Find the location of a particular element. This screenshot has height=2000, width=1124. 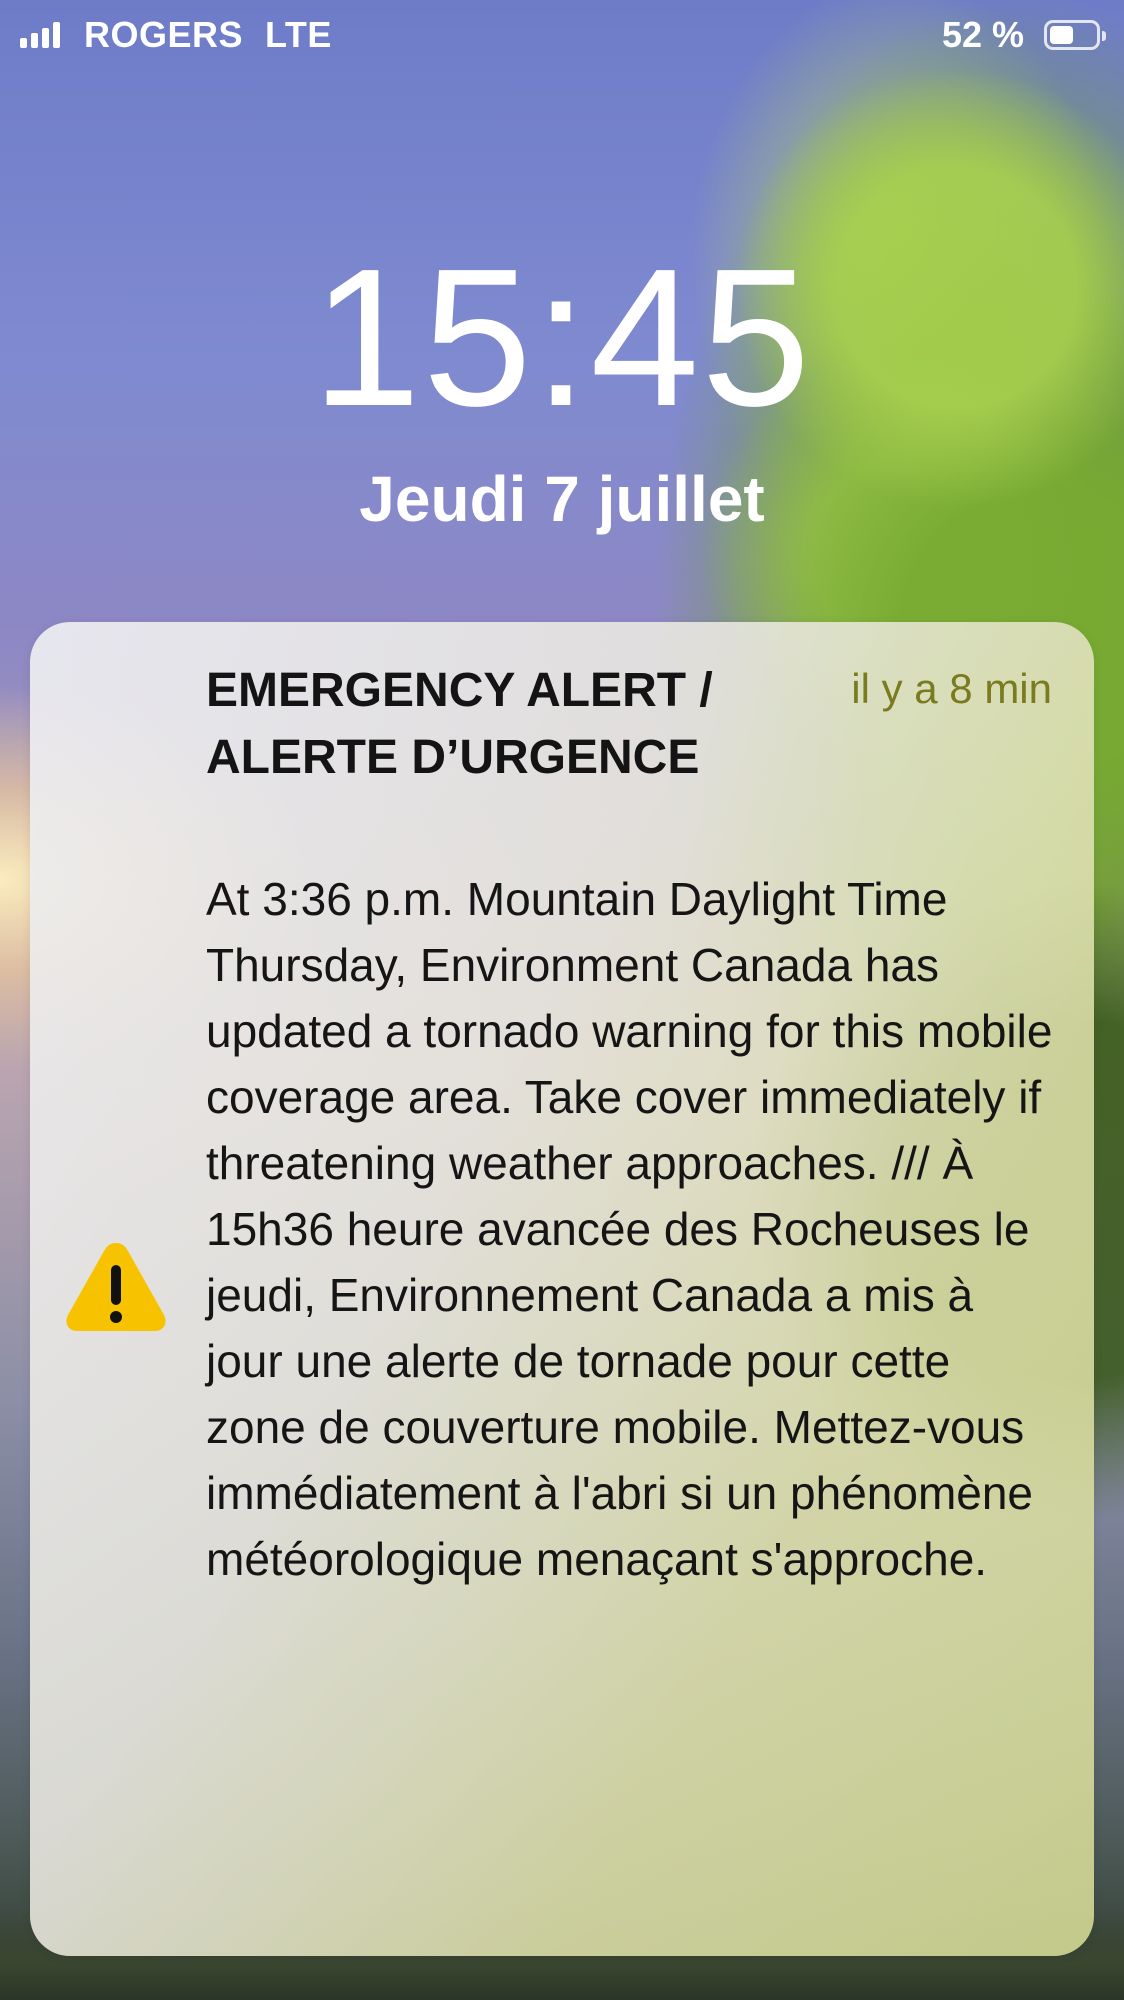

alert-timestamp: il y a 8 min is located at coordinates (951, 688).